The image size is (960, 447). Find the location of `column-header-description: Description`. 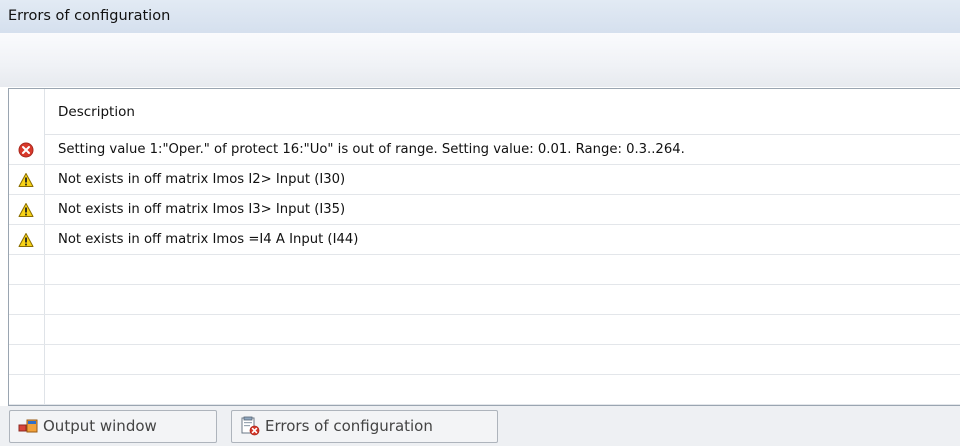

column-header-description: Description is located at coordinates (502, 112).